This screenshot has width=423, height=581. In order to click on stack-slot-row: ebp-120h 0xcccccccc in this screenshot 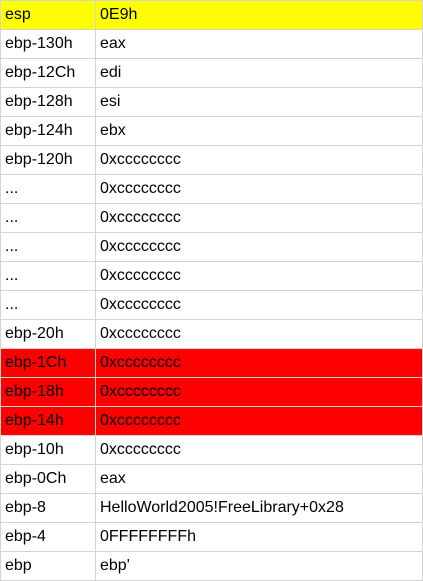, I will do `click(211, 160)`.